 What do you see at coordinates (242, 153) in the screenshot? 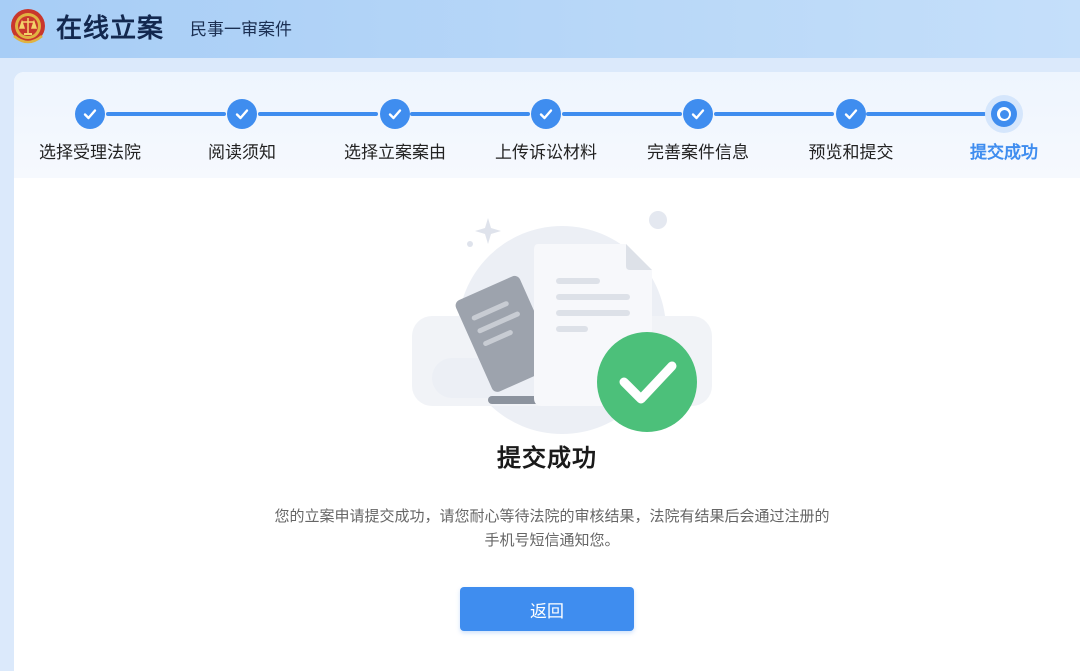
I see `step-label: 阅读须知` at bounding box center [242, 153].